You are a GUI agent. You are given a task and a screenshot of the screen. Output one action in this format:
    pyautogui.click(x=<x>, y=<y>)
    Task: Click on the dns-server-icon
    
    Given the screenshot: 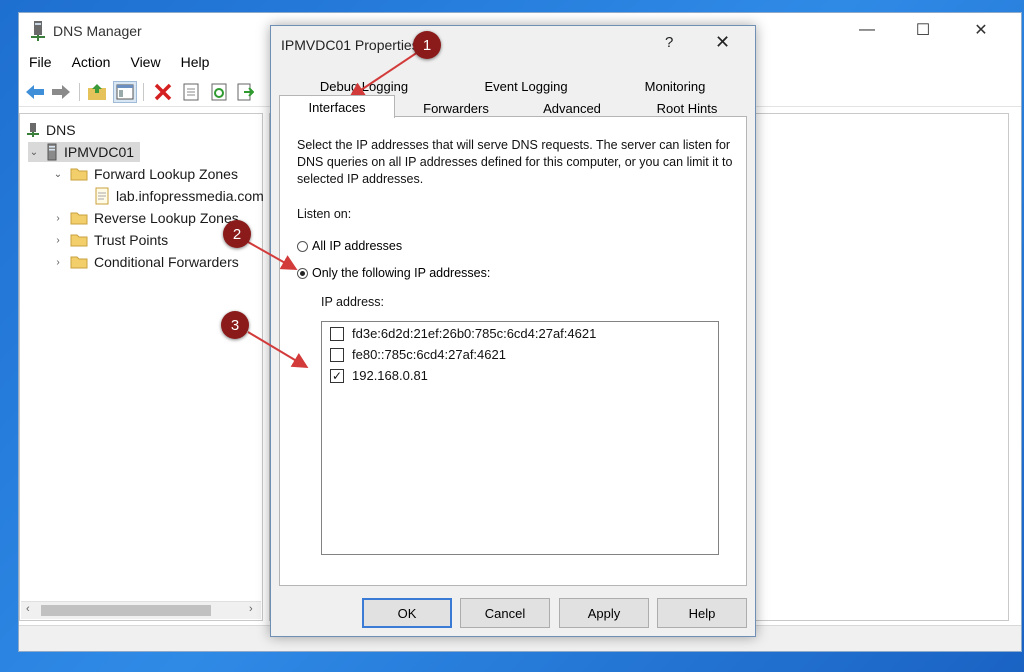 What is the action you would take?
    pyautogui.click(x=38, y=31)
    